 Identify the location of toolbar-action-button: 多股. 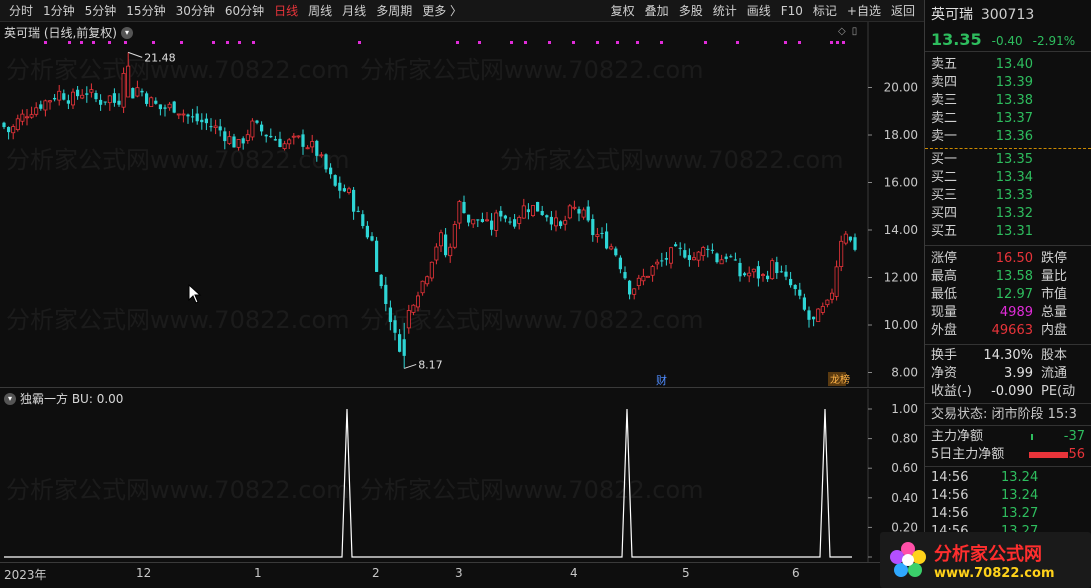
(691, 11).